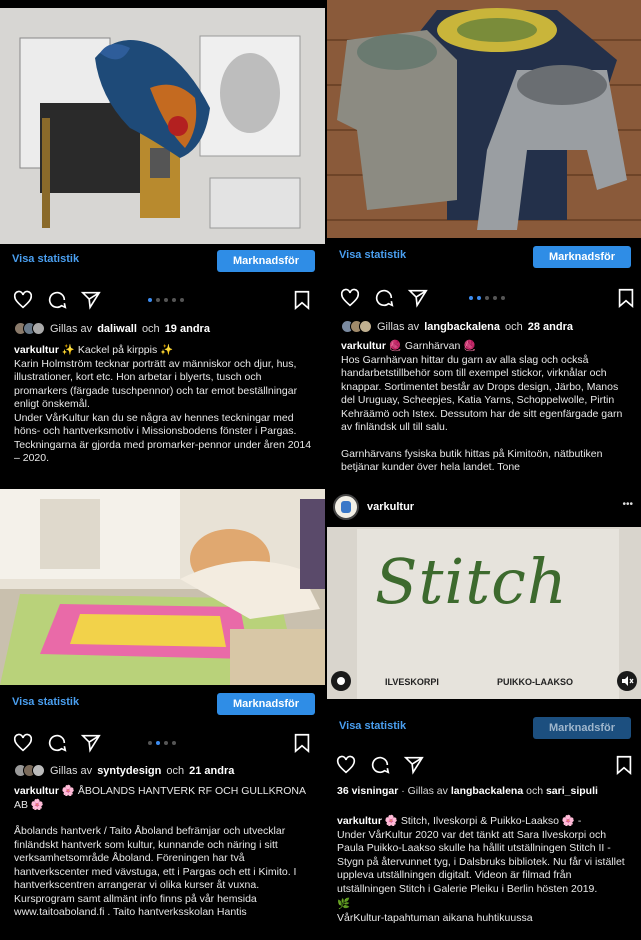 This screenshot has width=641, height=940. What do you see at coordinates (471, 581) in the screenshot?
I see `video-title: Stitch` at bounding box center [471, 581].